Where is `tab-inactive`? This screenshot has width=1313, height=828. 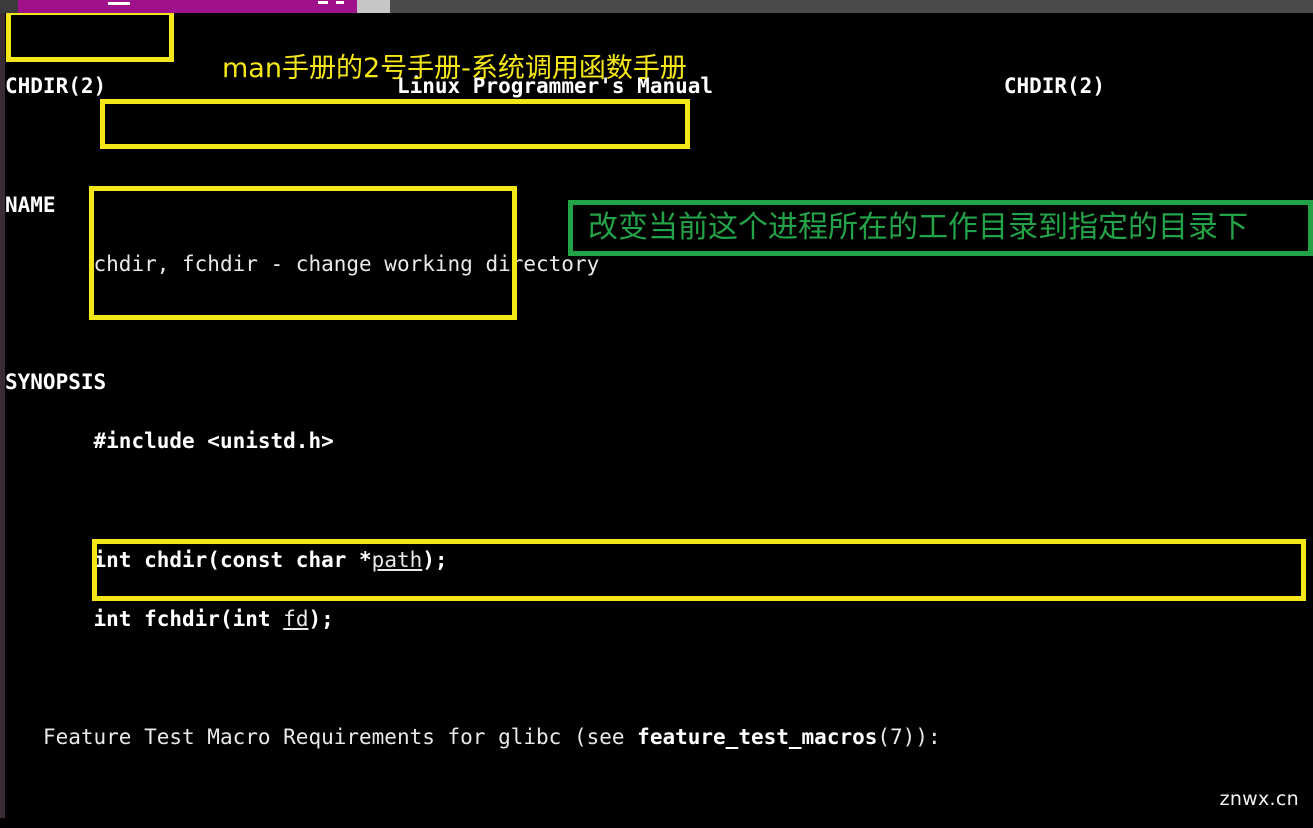 tab-inactive is located at coordinates (373, 6).